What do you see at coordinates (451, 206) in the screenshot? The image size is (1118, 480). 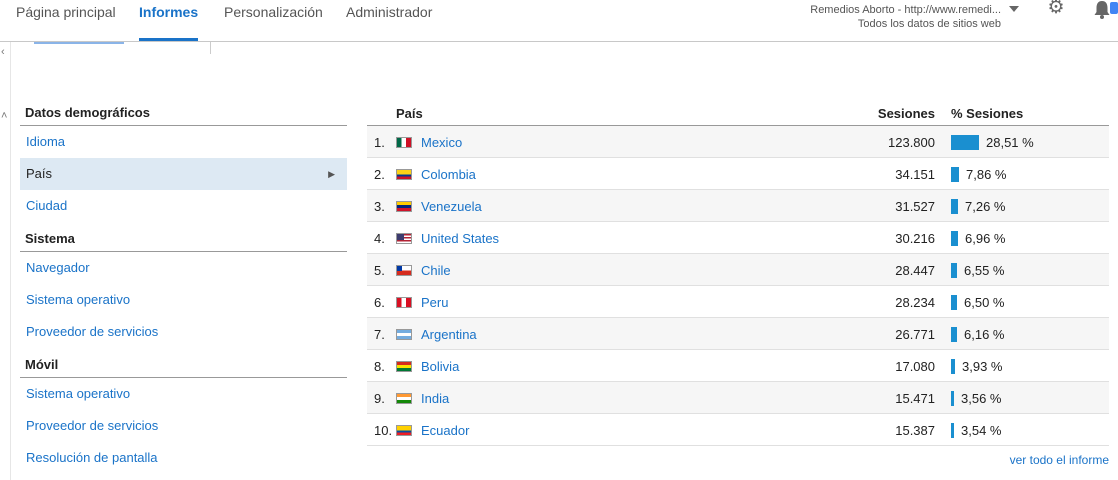 I see `country-link: Venezuela` at bounding box center [451, 206].